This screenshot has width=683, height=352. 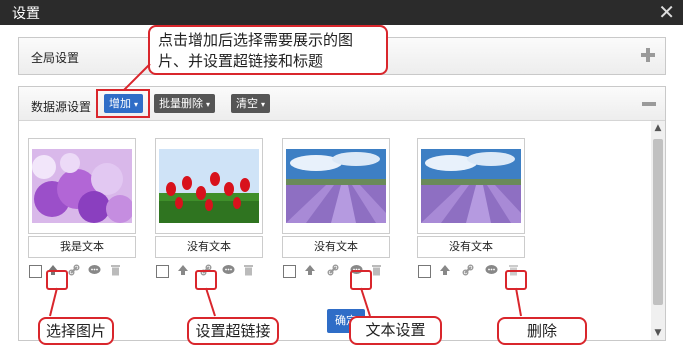 What do you see at coordinates (285, 302) in the screenshot?
I see `annotation-pointers` at bounding box center [285, 302].